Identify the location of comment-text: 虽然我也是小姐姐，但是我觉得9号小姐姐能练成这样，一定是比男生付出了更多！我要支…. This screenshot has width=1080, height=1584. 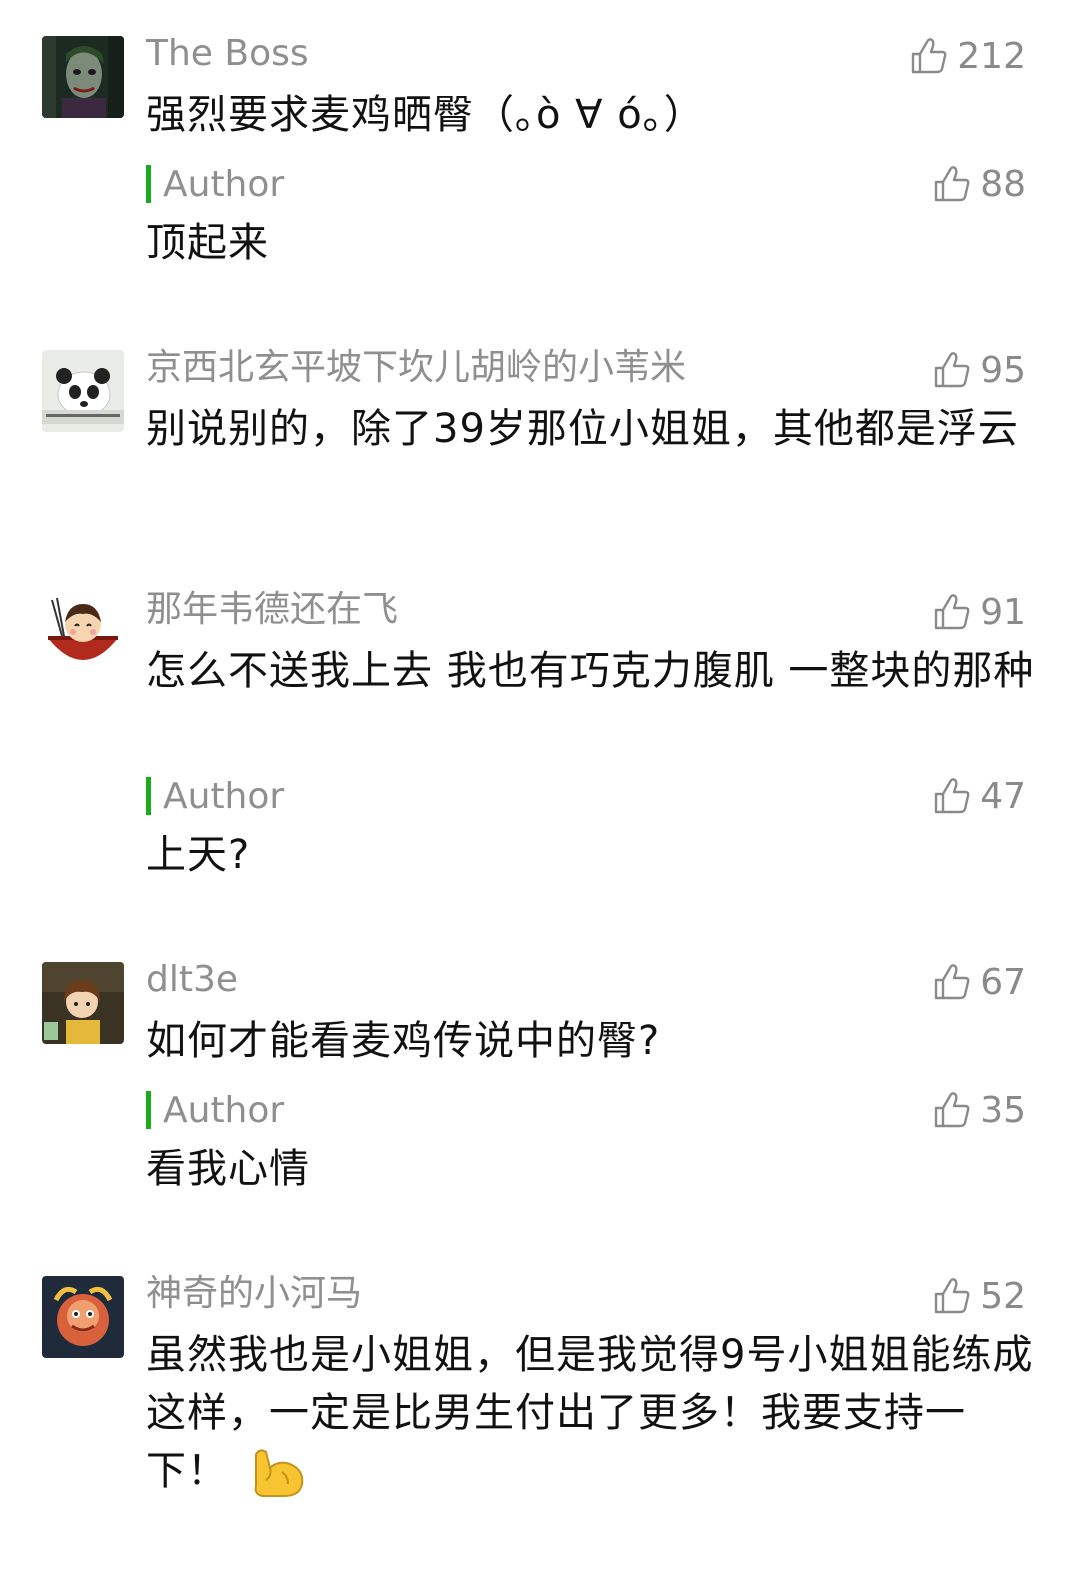
(591, 1413).